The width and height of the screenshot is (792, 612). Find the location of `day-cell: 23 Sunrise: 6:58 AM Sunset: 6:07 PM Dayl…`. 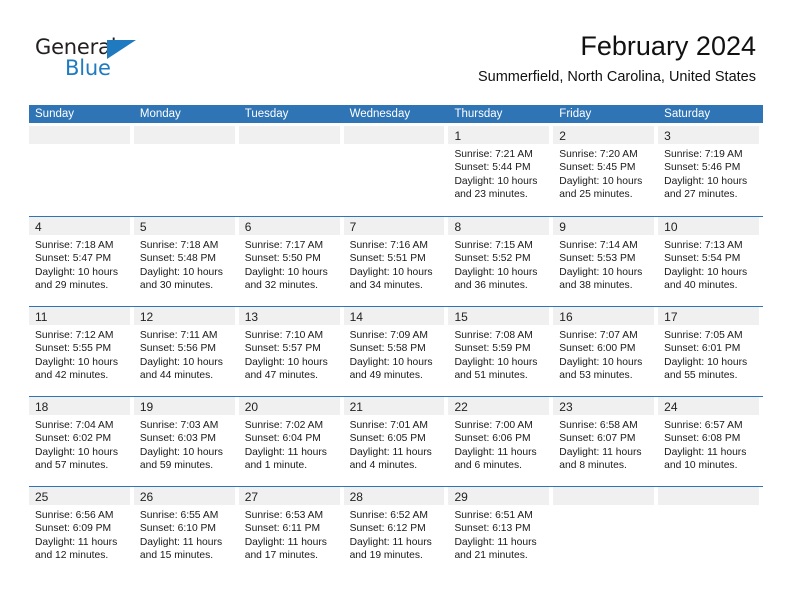

day-cell: 23 Sunrise: 6:58 AM Sunset: 6:07 PM Dayl… is located at coordinates (605, 441).